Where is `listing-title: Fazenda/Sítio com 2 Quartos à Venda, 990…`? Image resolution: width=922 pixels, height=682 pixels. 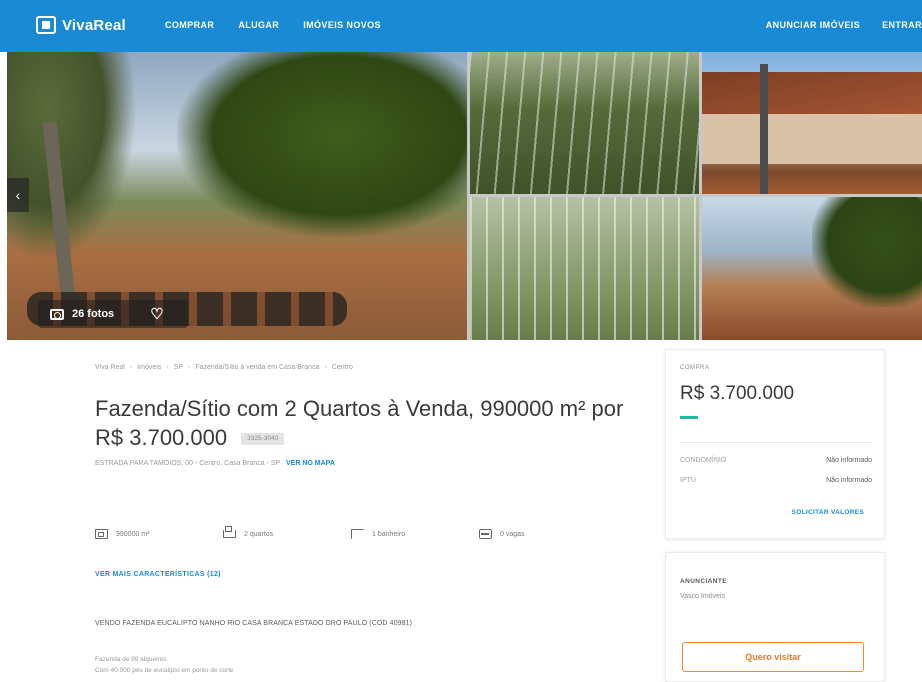 listing-title: Fazenda/Sítio com 2 Quartos à Venda, 990… is located at coordinates (359, 423).